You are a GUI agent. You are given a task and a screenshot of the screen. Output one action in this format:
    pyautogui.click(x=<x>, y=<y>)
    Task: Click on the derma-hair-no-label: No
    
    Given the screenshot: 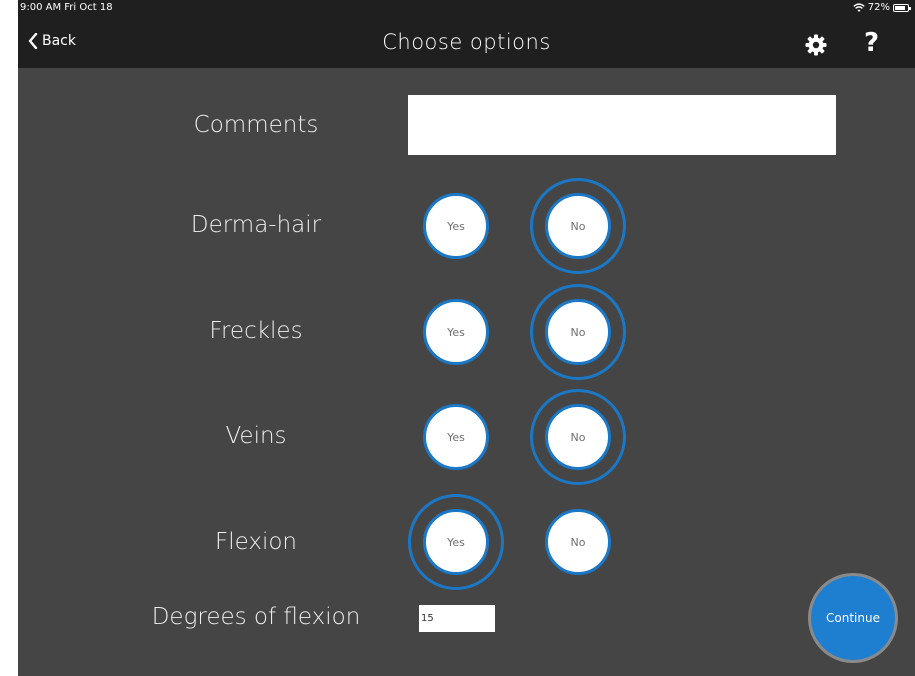 What is the action you would take?
    pyautogui.click(x=578, y=226)
    